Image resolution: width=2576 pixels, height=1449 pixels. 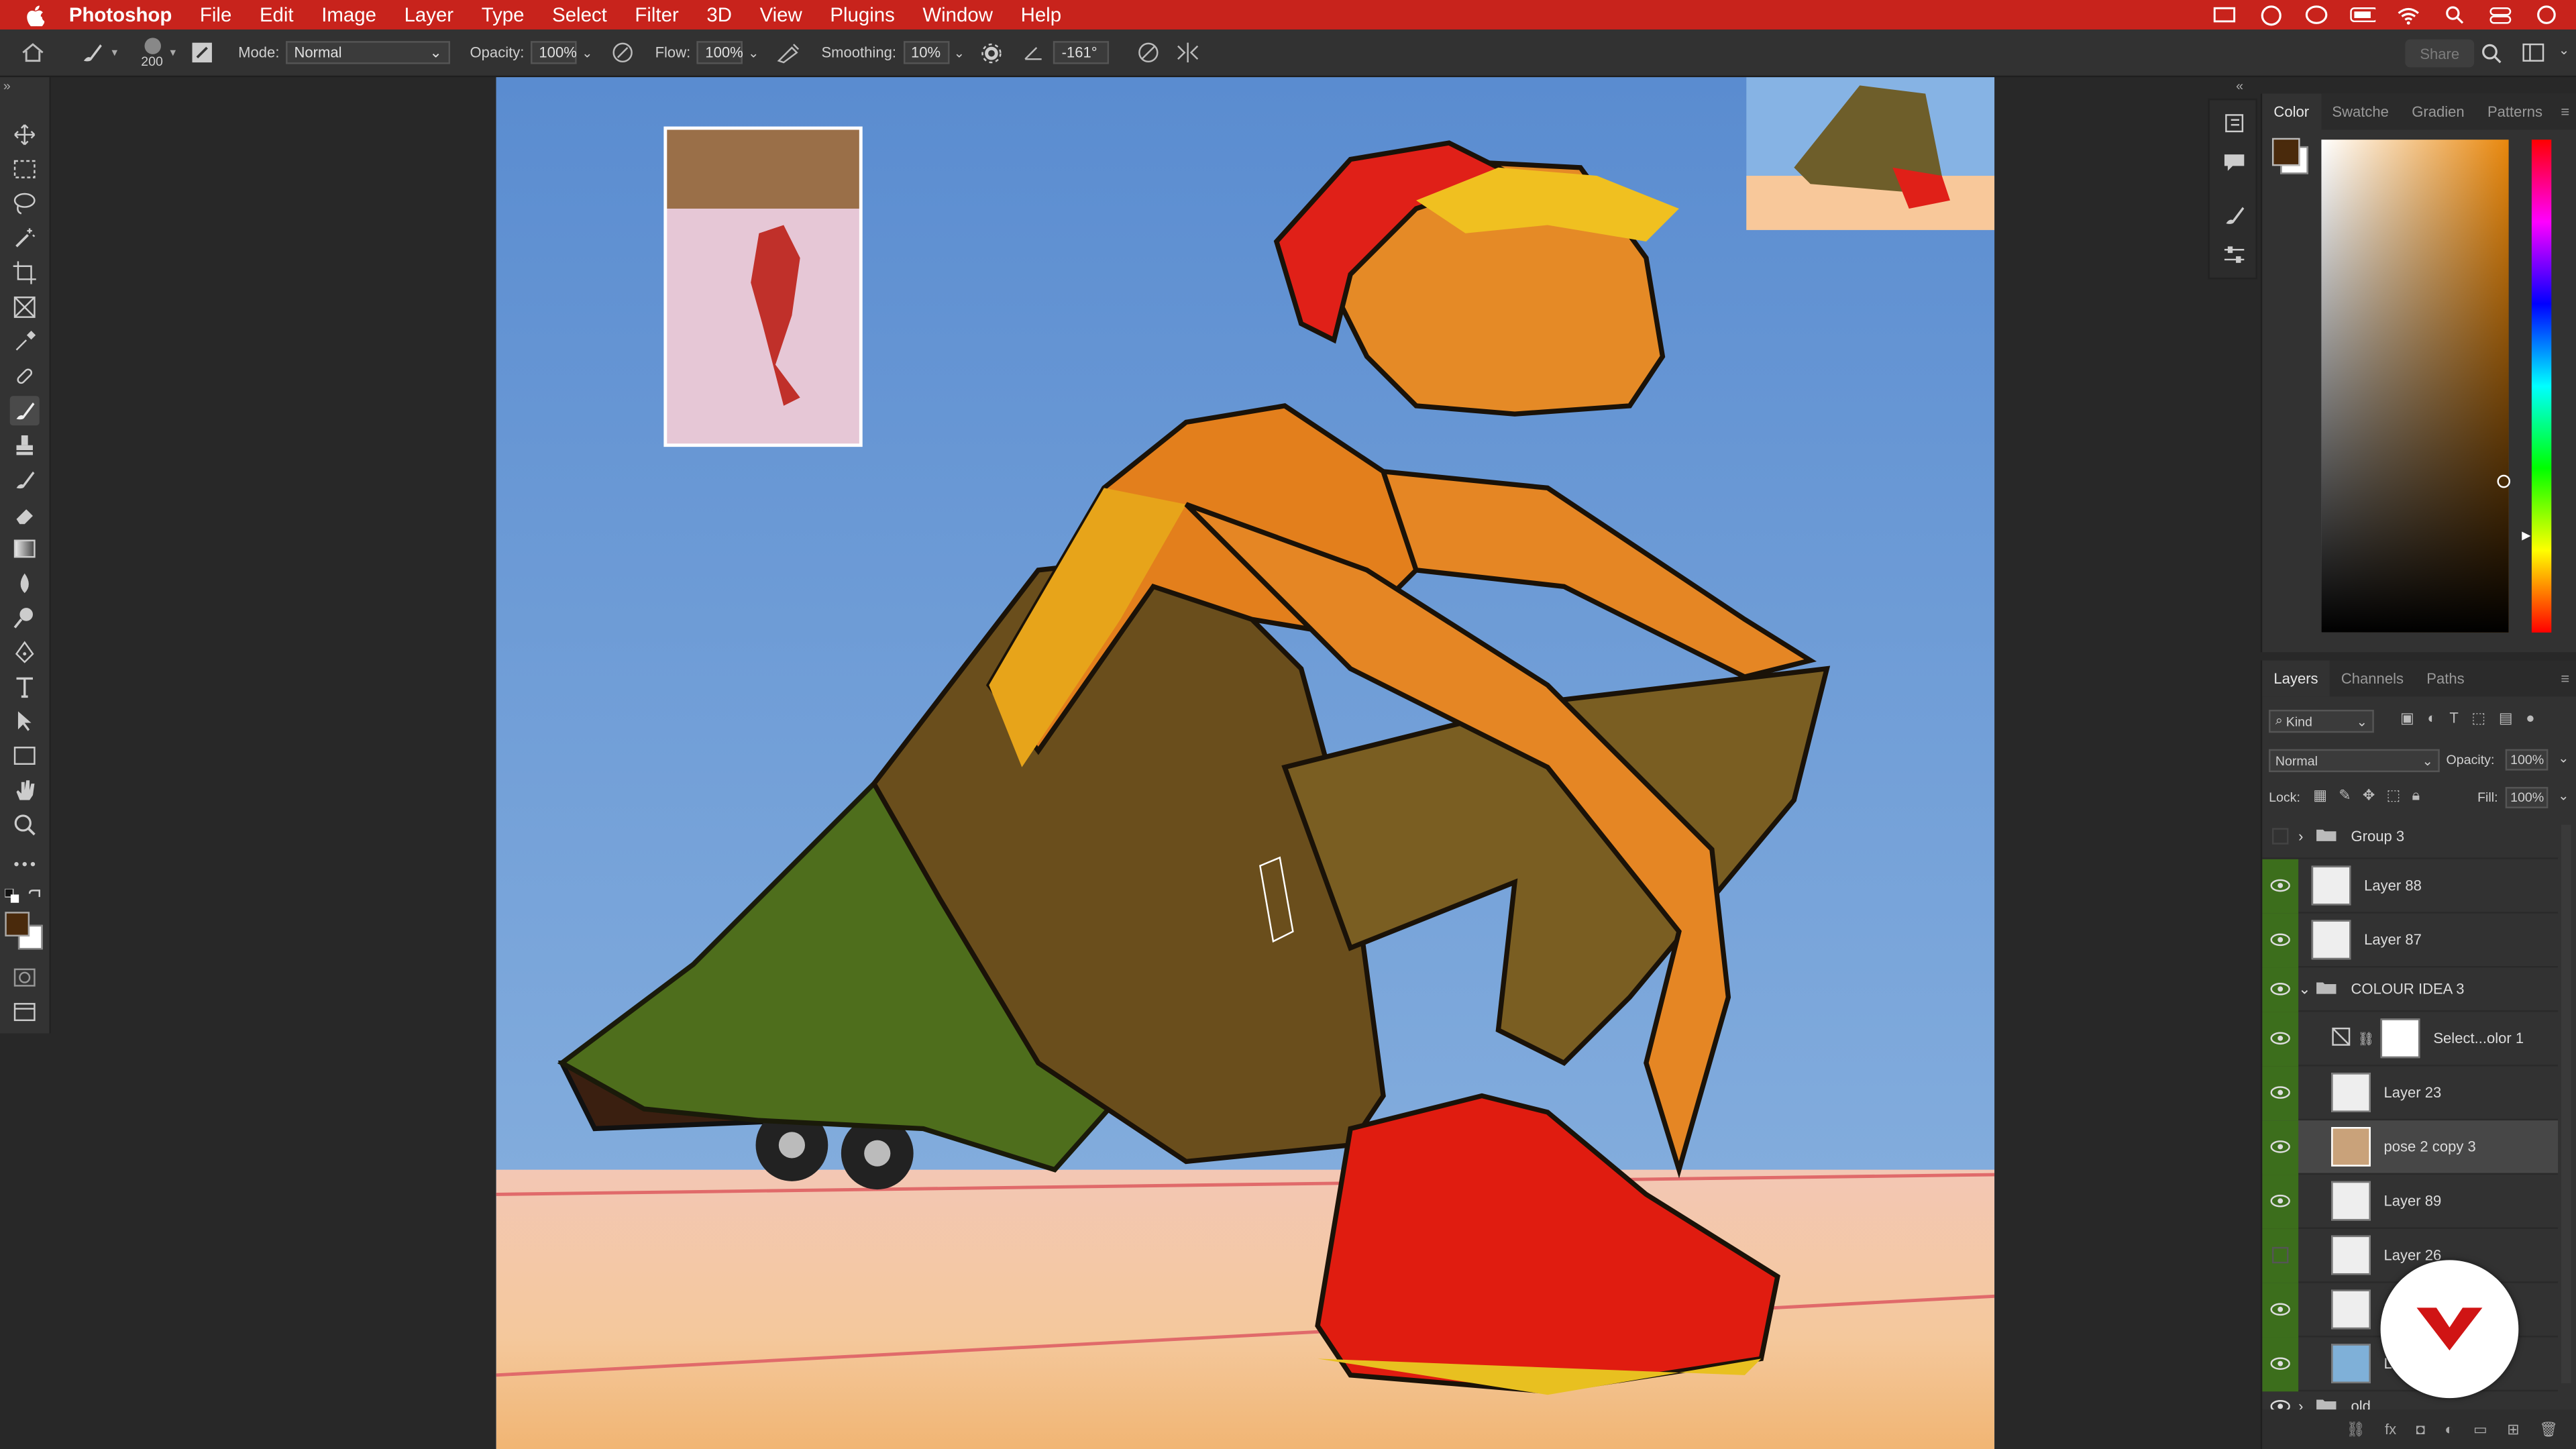 I want to click on menu-3d: 3D, so click(x=719, y=14).